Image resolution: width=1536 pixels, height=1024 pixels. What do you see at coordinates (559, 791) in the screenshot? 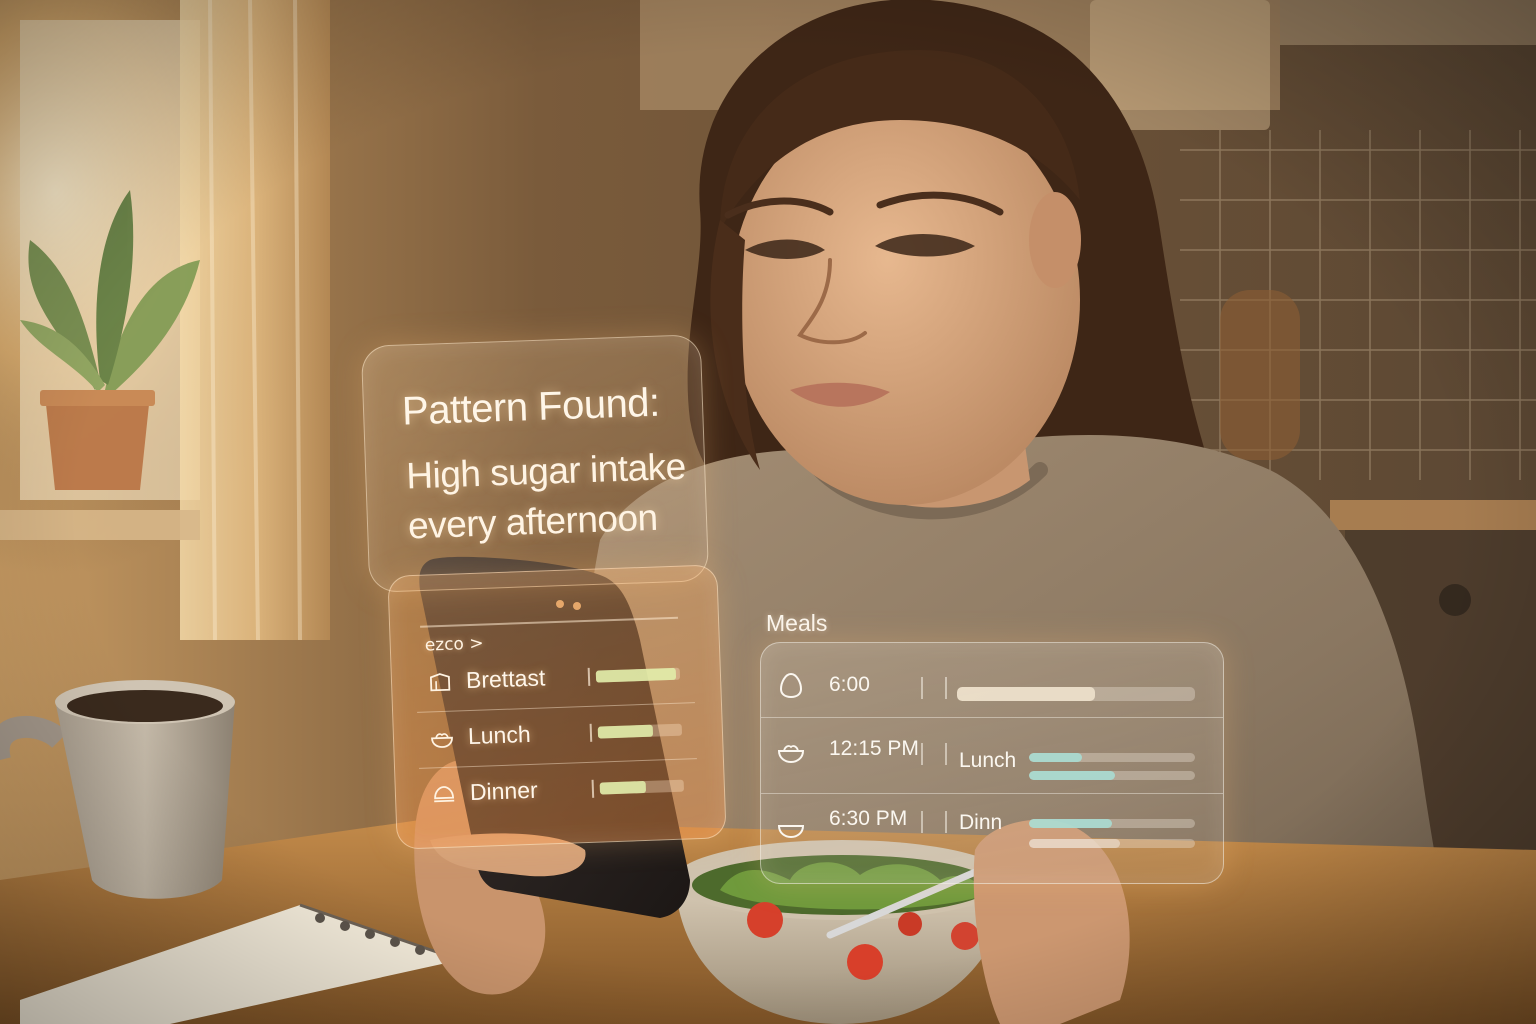
I see `list-item-dinner: Dinner` at bounding box center [559, 791].